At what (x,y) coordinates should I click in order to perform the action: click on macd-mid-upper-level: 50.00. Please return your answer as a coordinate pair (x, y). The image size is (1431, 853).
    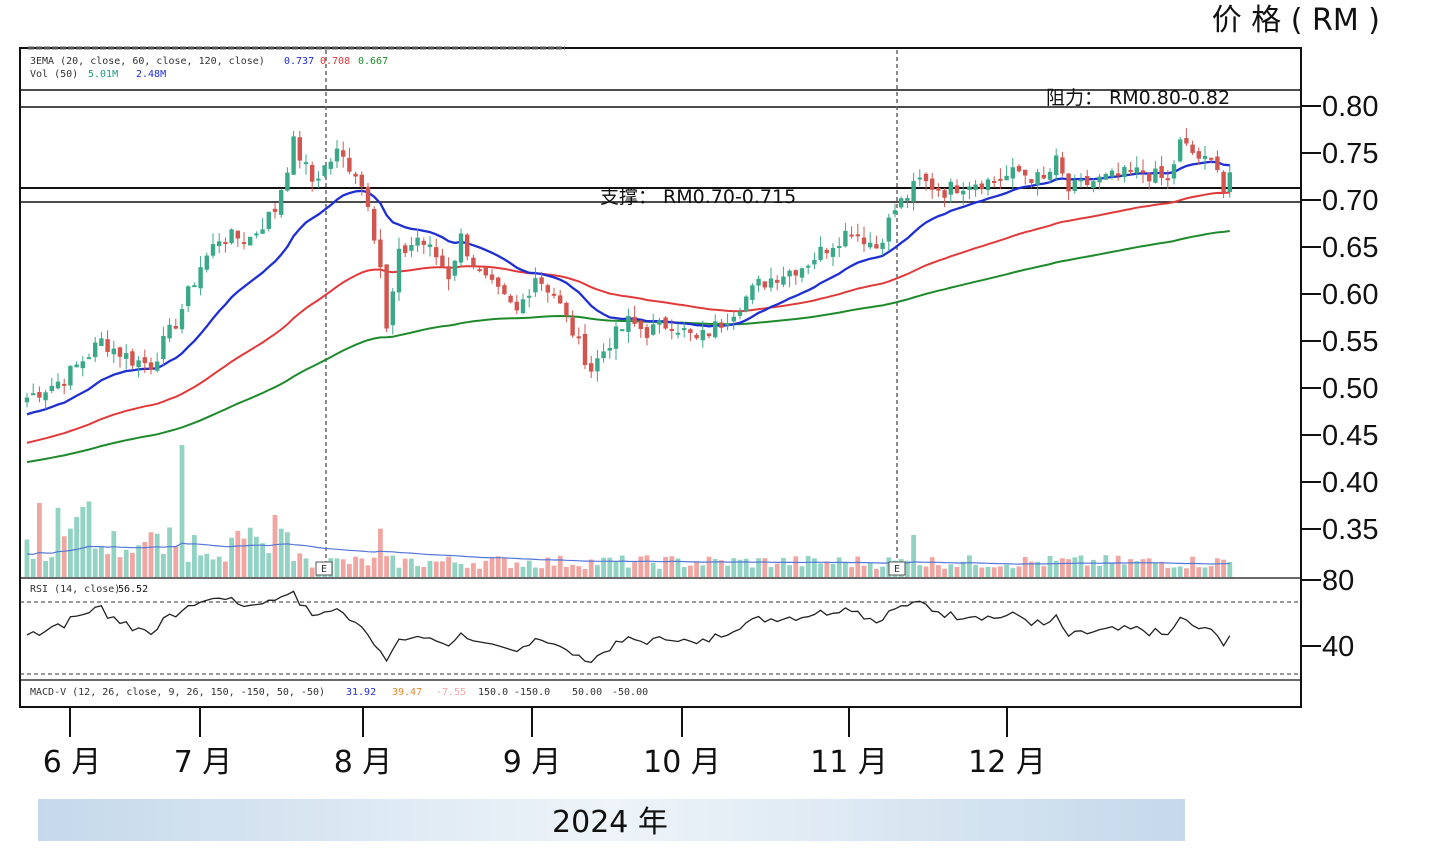
    Looking at the image, I should click on (587, 692).